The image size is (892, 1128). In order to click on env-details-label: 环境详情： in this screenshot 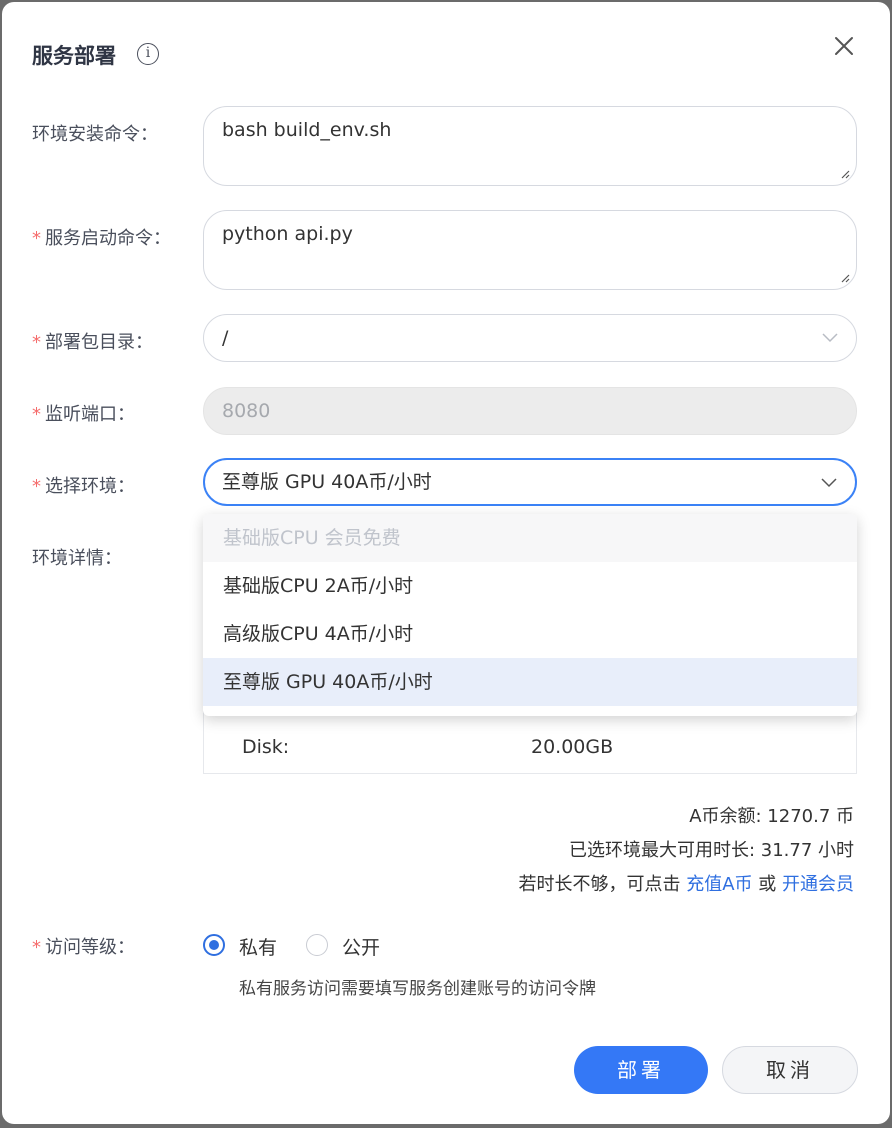, I will do `click(77, 558)`.